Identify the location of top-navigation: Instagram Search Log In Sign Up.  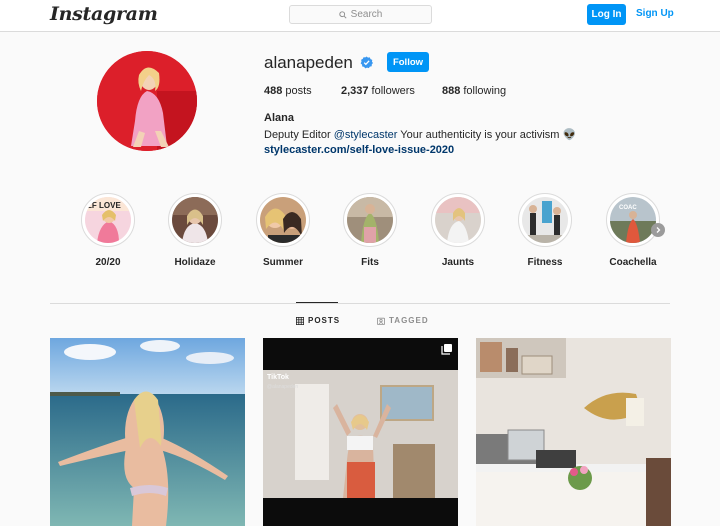
(360, 16).